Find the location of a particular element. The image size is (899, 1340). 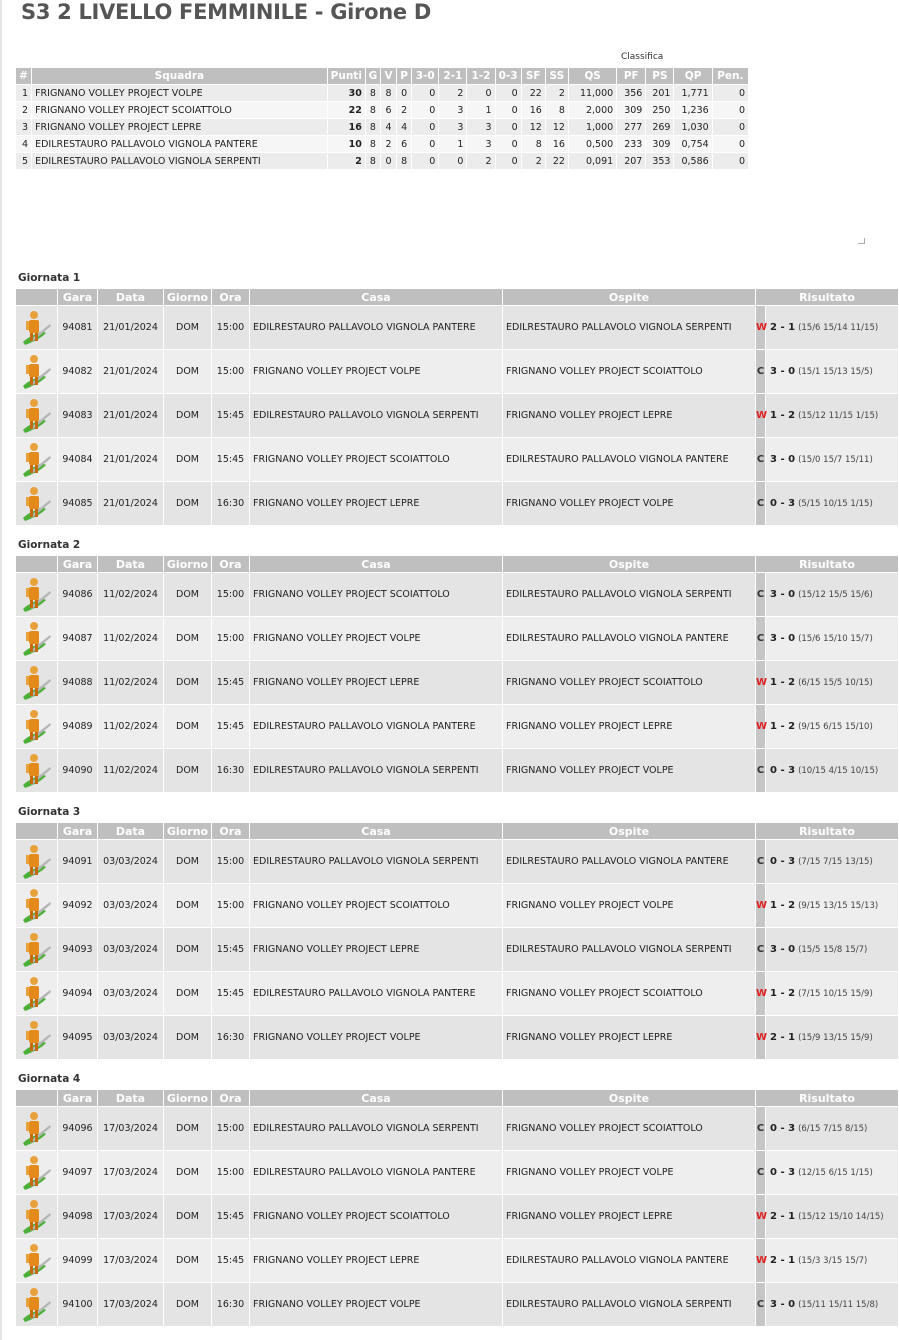

team-name-link: FRIGNANO VOLLEY PROJECT SCOIATTOLO is located at coordinates (179, 110).